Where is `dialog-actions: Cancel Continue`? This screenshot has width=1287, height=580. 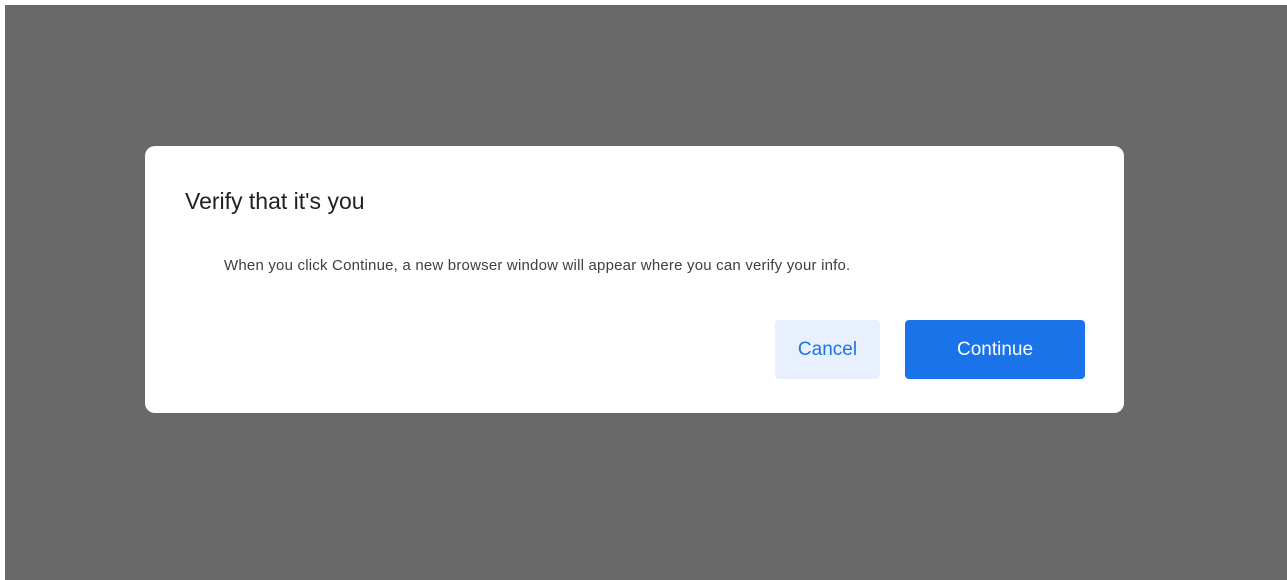
dialog-actions: Cancel Continue is located at coordinates (930, 349).